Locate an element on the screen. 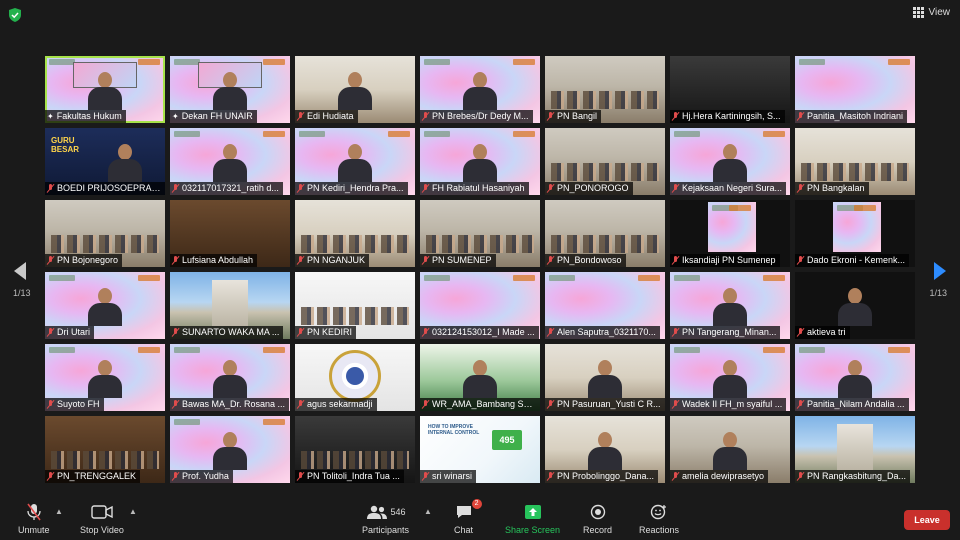  participant-name: Suyoto FH is located at coordinates (78, 404).